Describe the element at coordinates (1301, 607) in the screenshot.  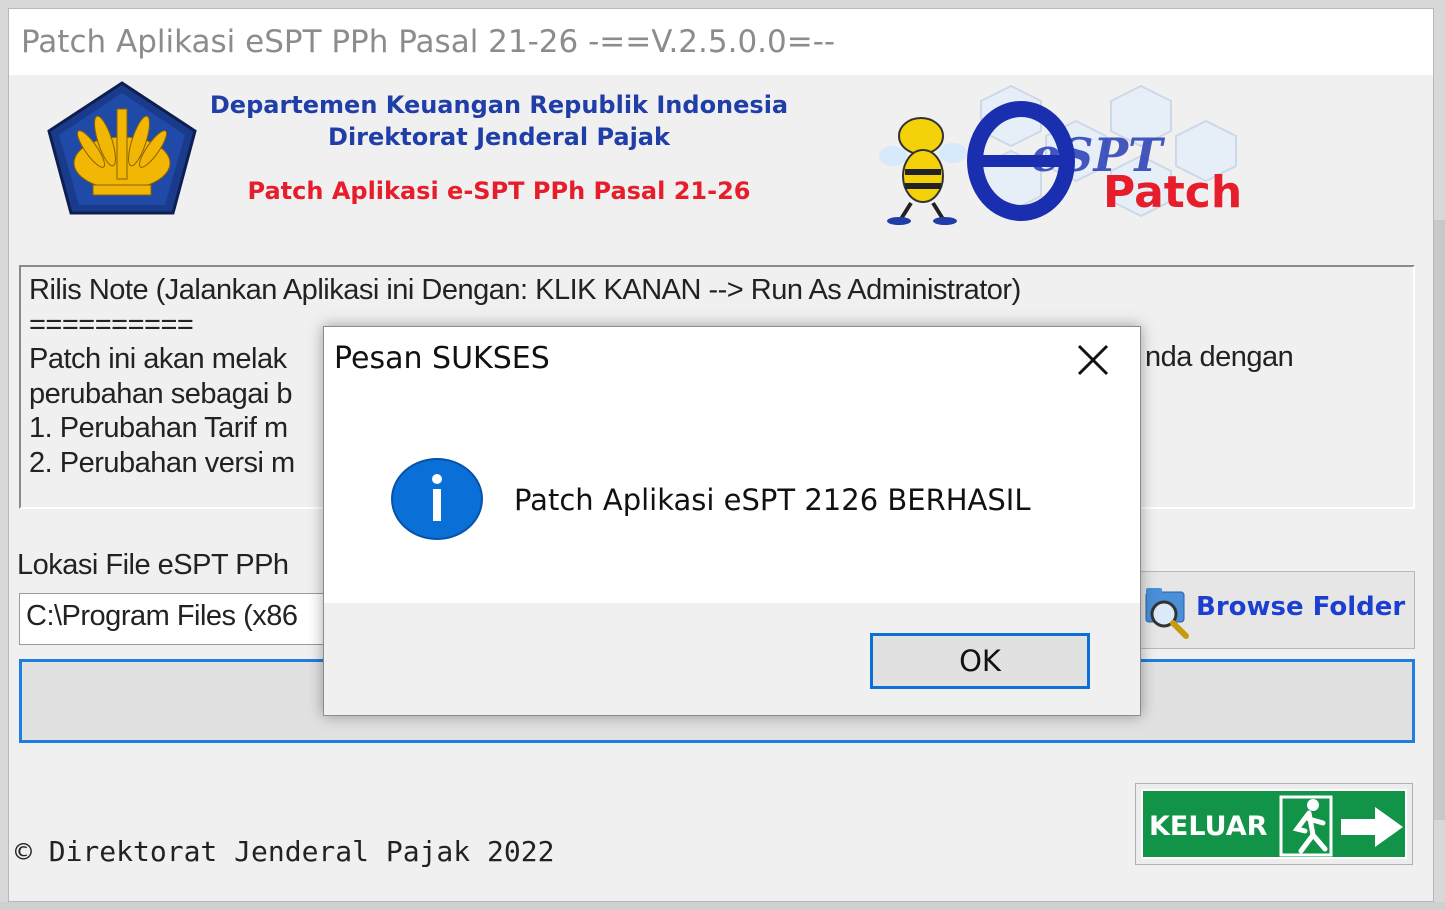
I see `browse-folder-label: Browse Folder` at that location.